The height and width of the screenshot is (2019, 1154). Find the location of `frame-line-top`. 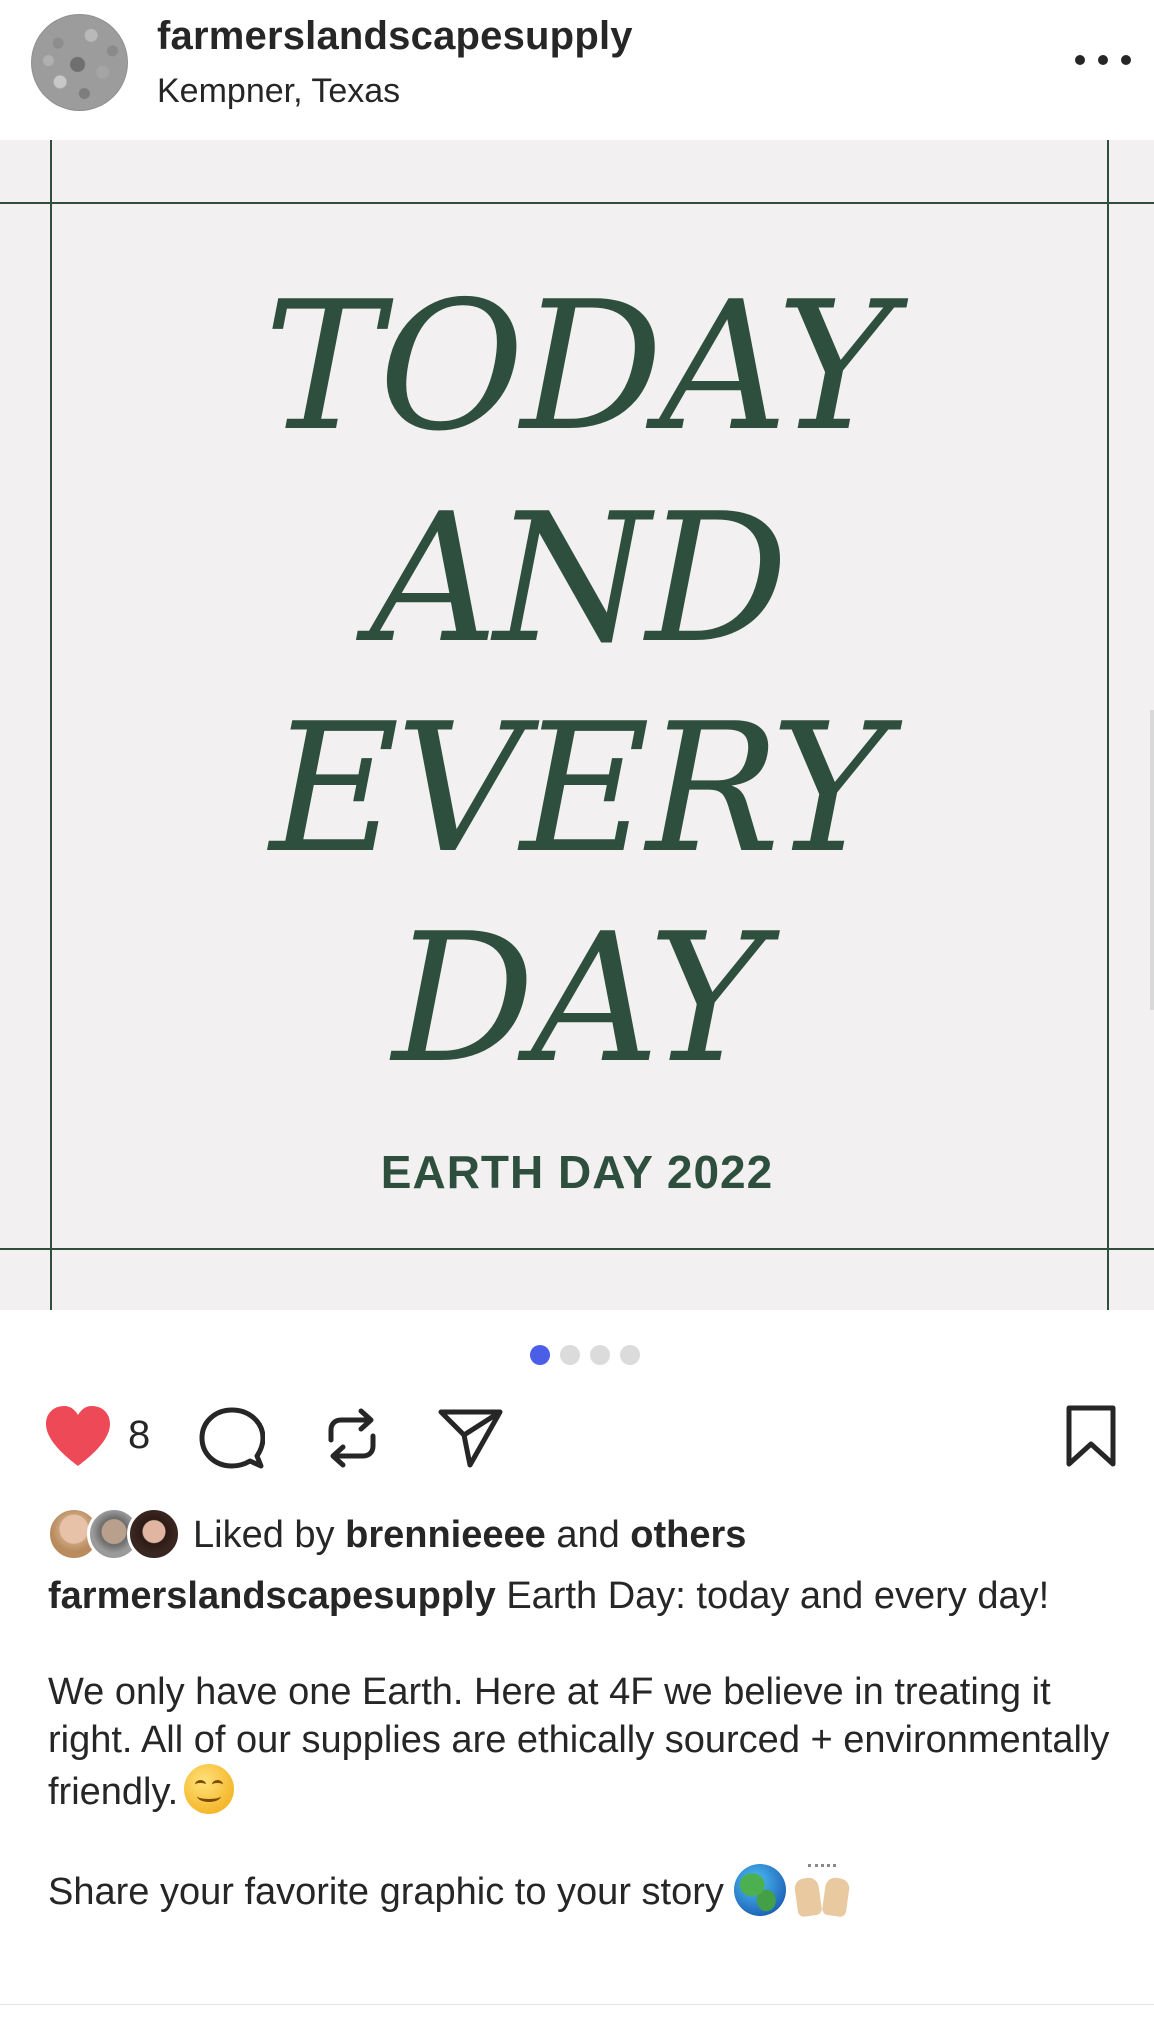

frame-line-top is located at coordinates (577, 203).